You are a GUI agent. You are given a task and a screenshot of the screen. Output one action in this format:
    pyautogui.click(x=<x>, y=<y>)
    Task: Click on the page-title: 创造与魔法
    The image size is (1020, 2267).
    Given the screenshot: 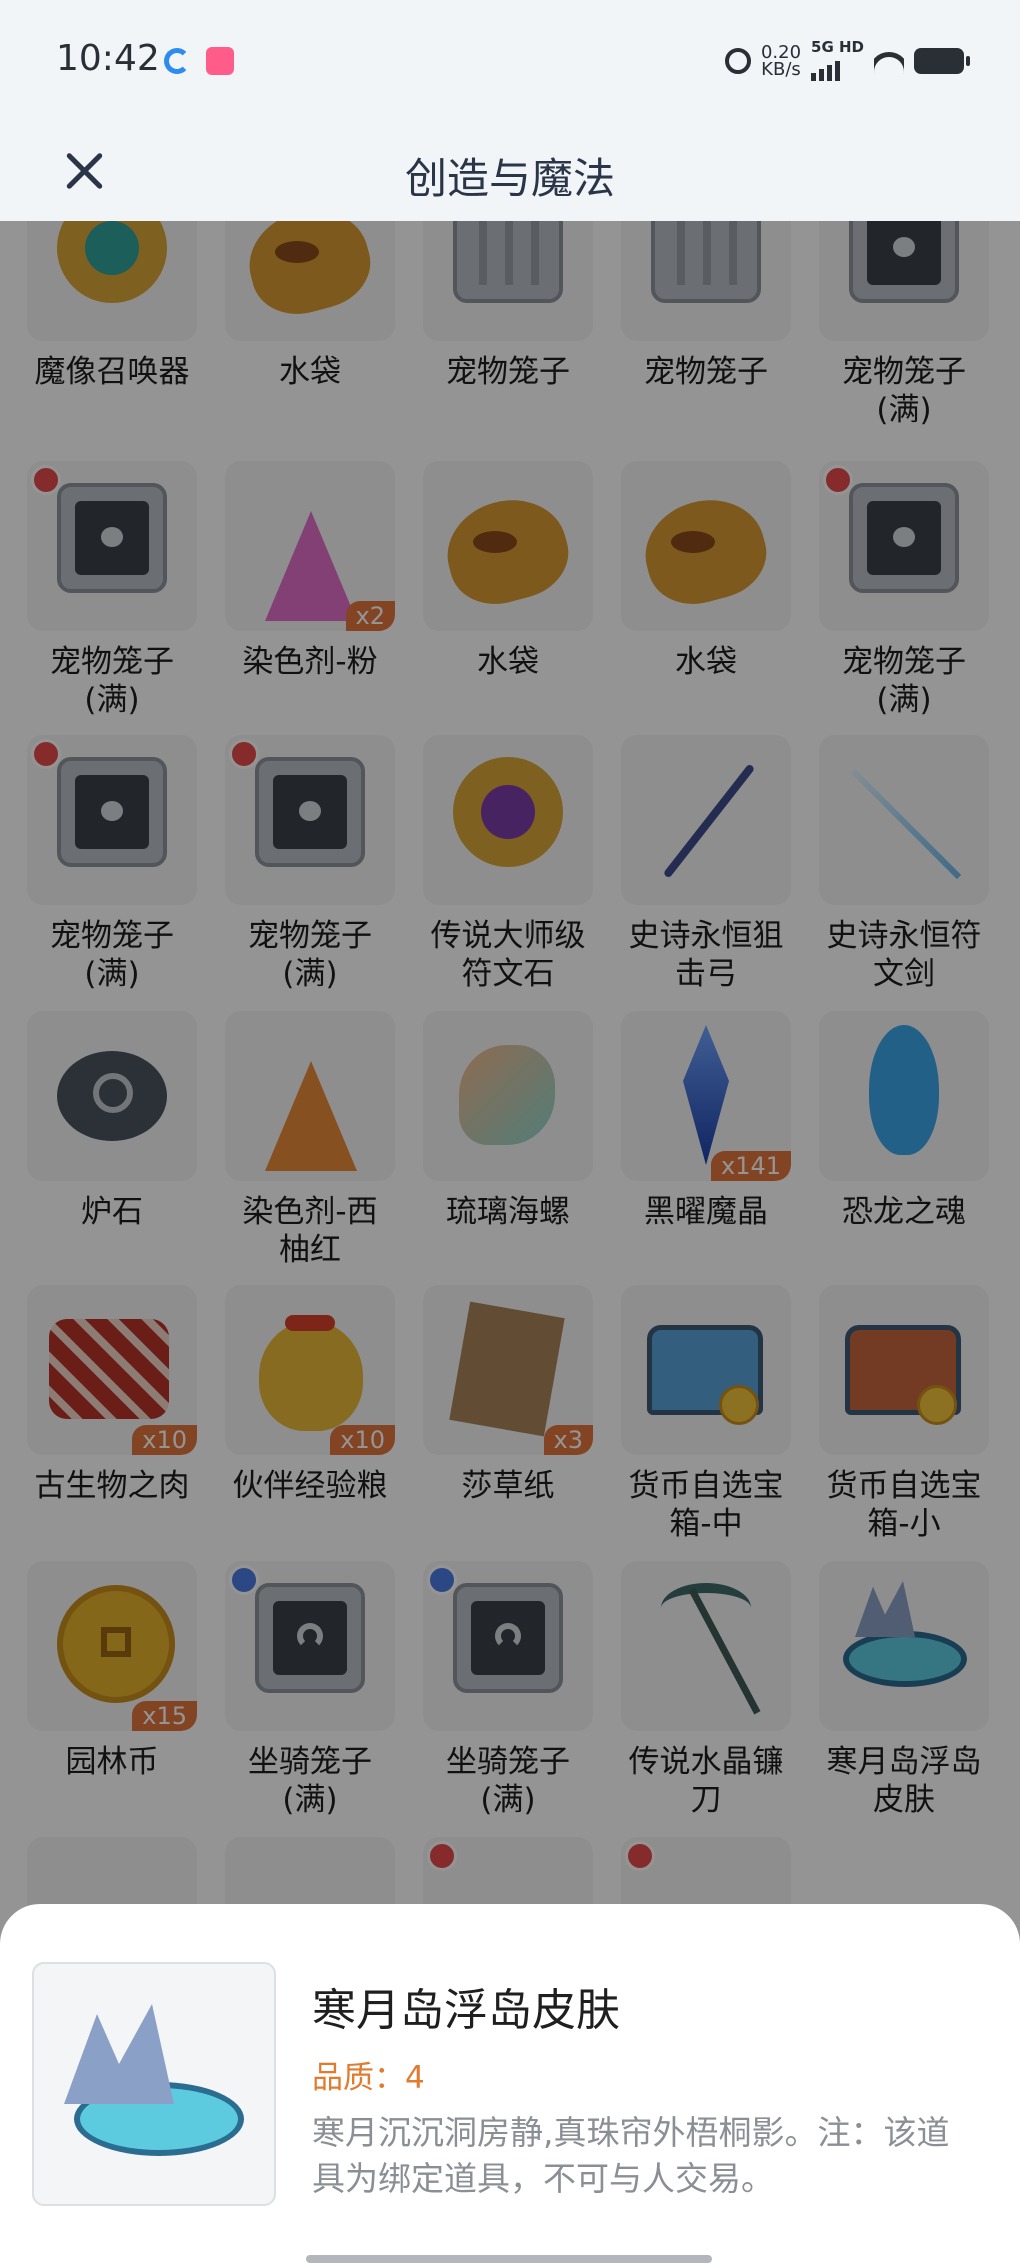 What is the action you would take?
    pyautogui.click(x=509, y=178)
    